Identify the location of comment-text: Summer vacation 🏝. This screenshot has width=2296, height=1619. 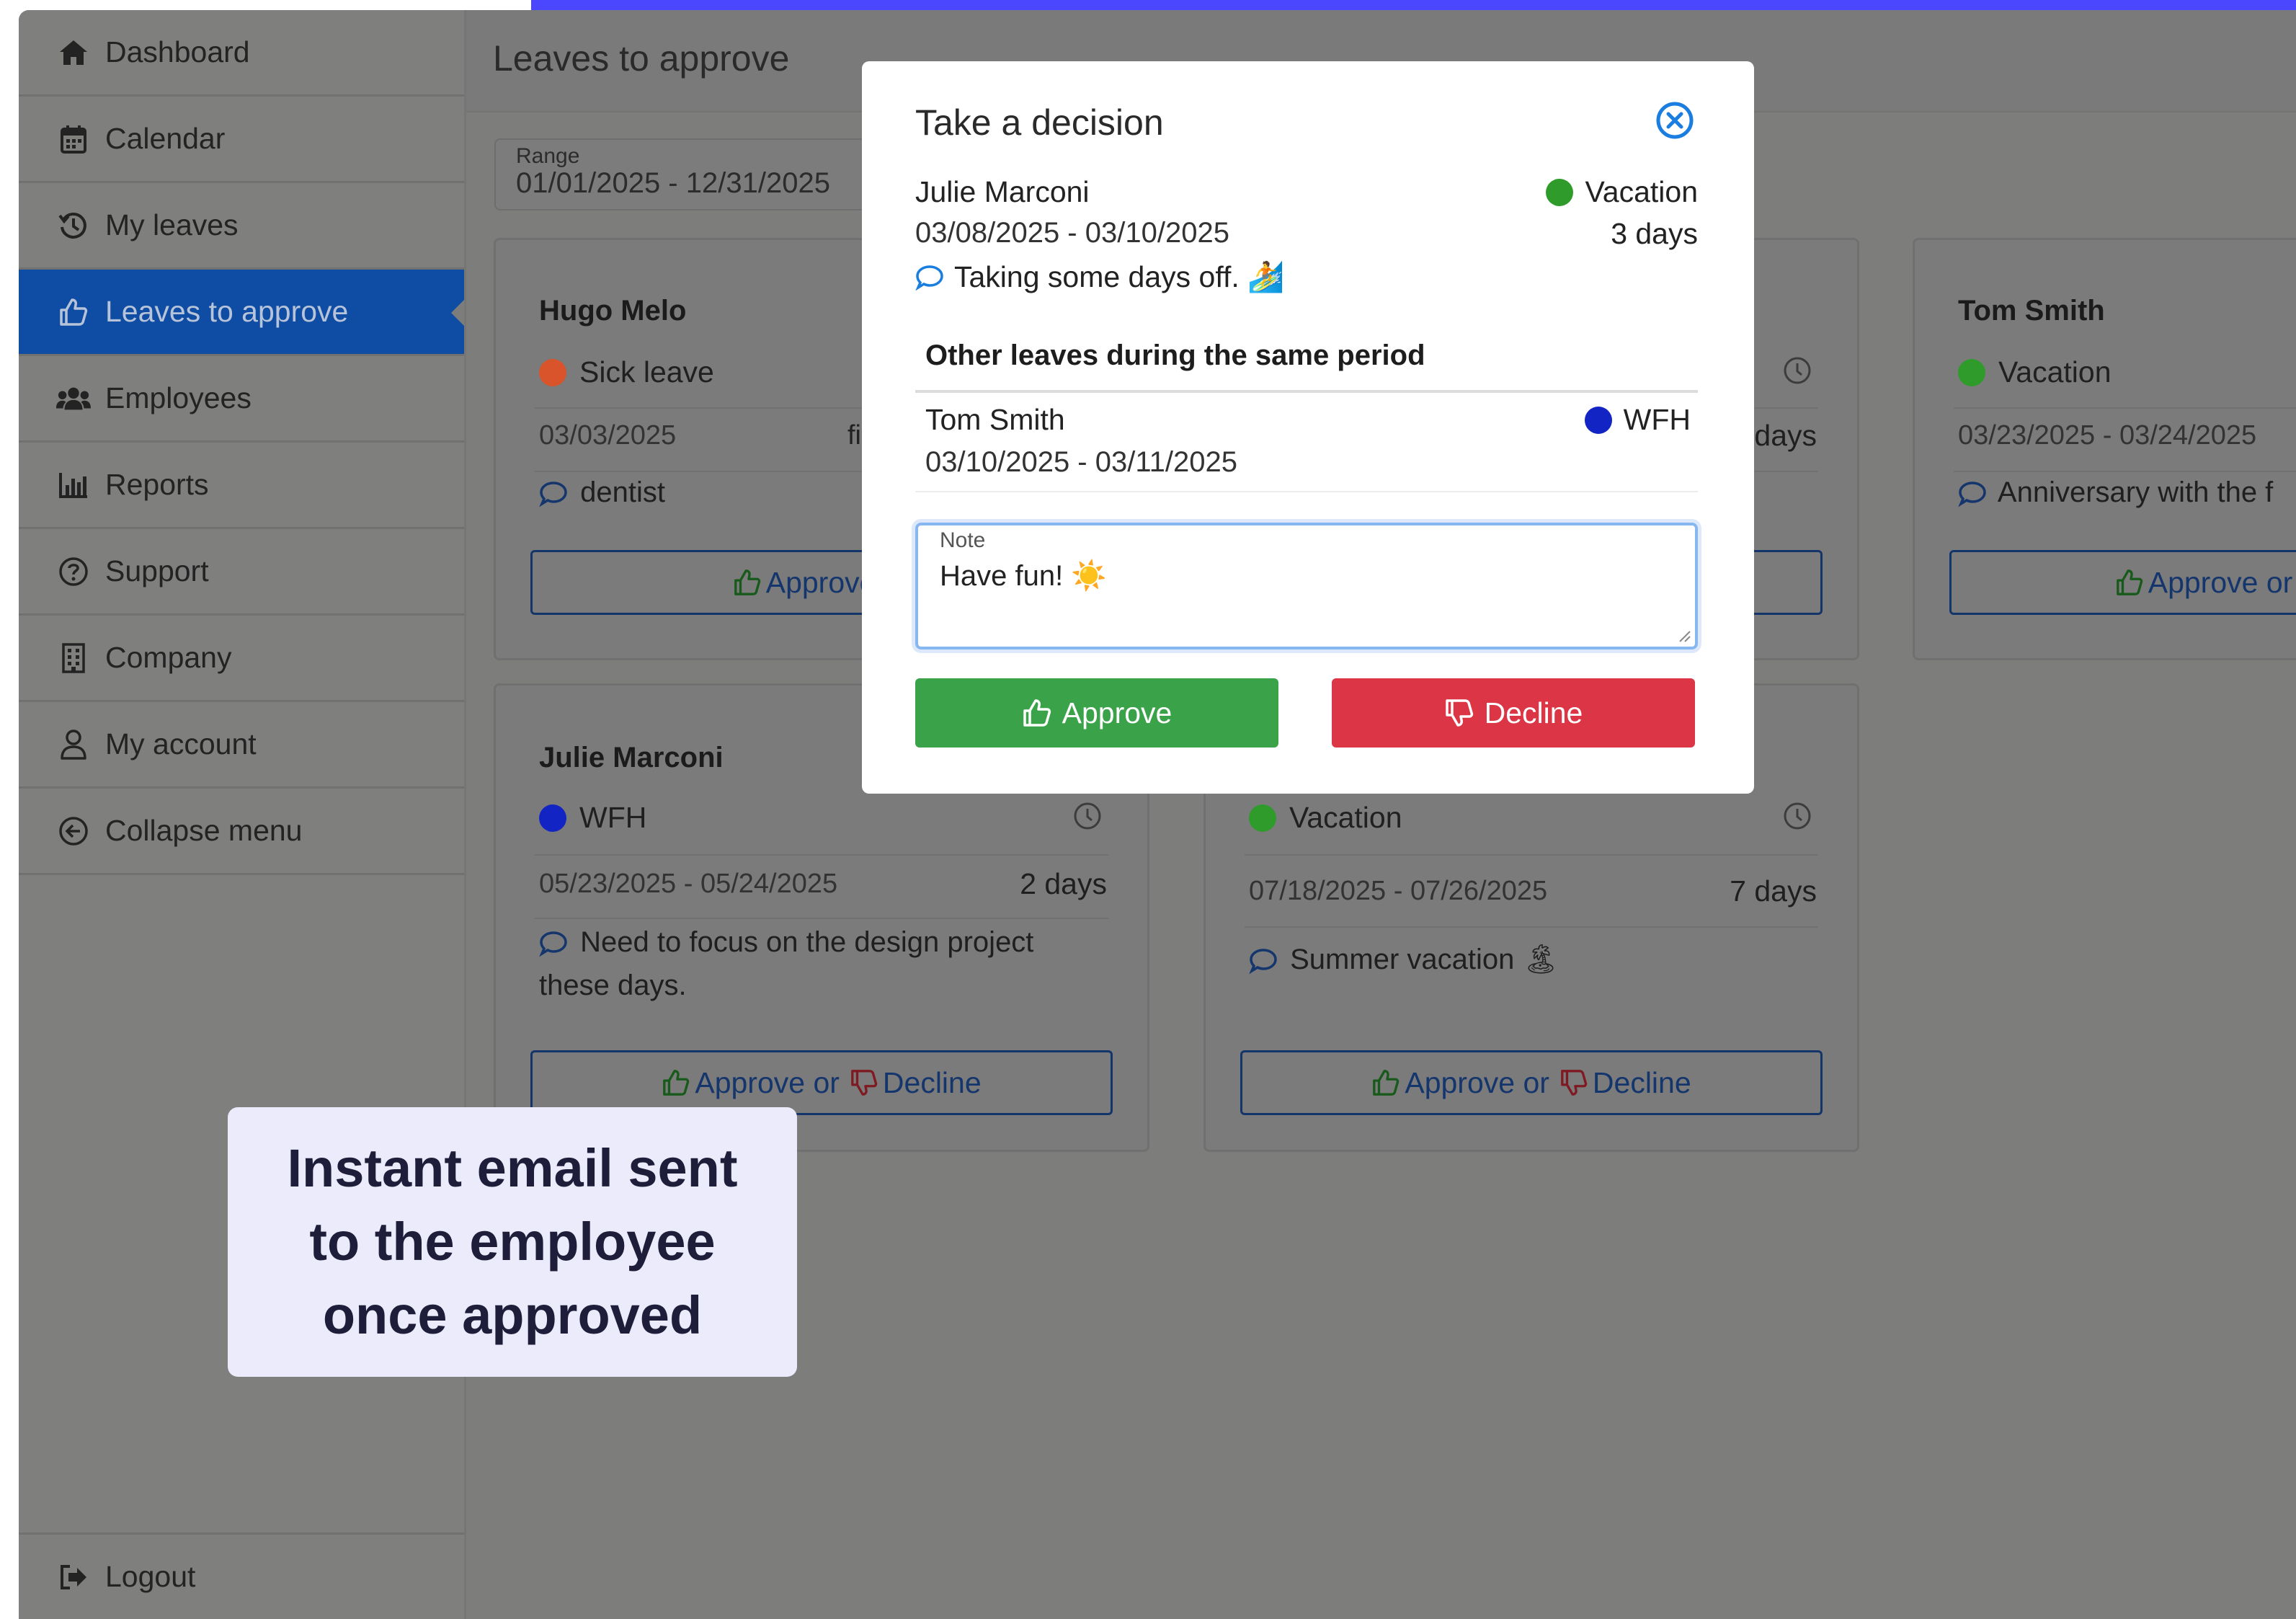
(1424, 959).